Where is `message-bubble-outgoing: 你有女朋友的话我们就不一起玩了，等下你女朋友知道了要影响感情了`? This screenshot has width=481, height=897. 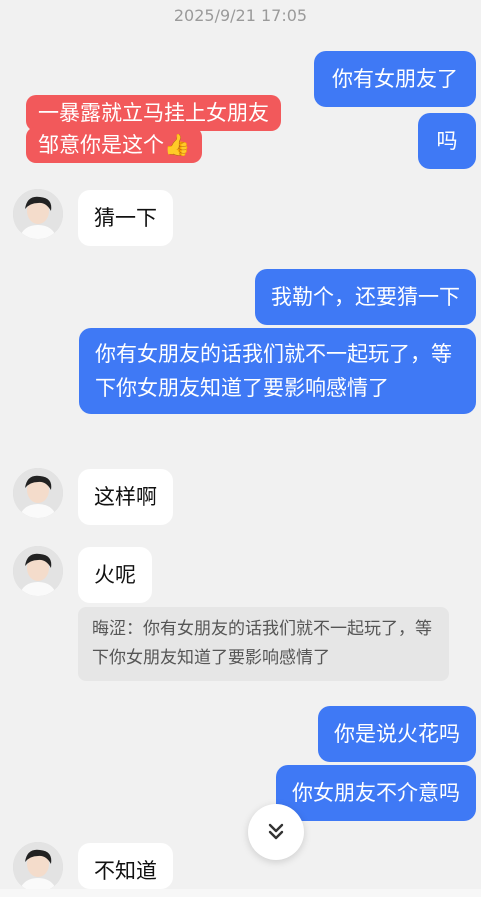
message-bubble-outgoing: 你有女朋友的话我们就不一起玩了，等下你女朋友知道了要影响感情了 is located at coordinates (277, 371).